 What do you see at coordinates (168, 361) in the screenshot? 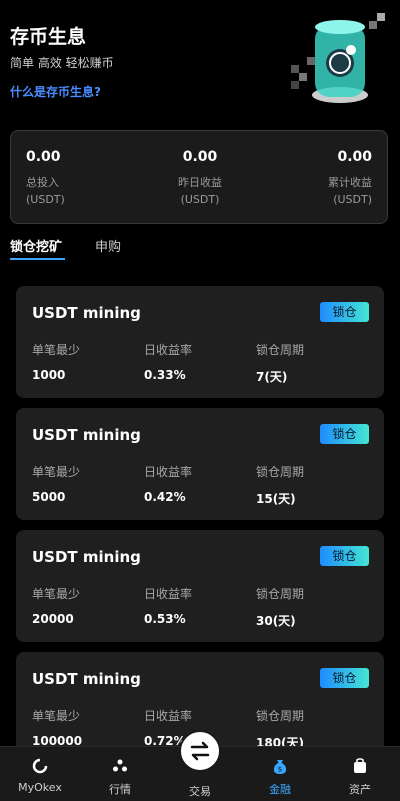
I see `daily-rate-column: 日收益率 0.33%` at bounding box center [168, 361].